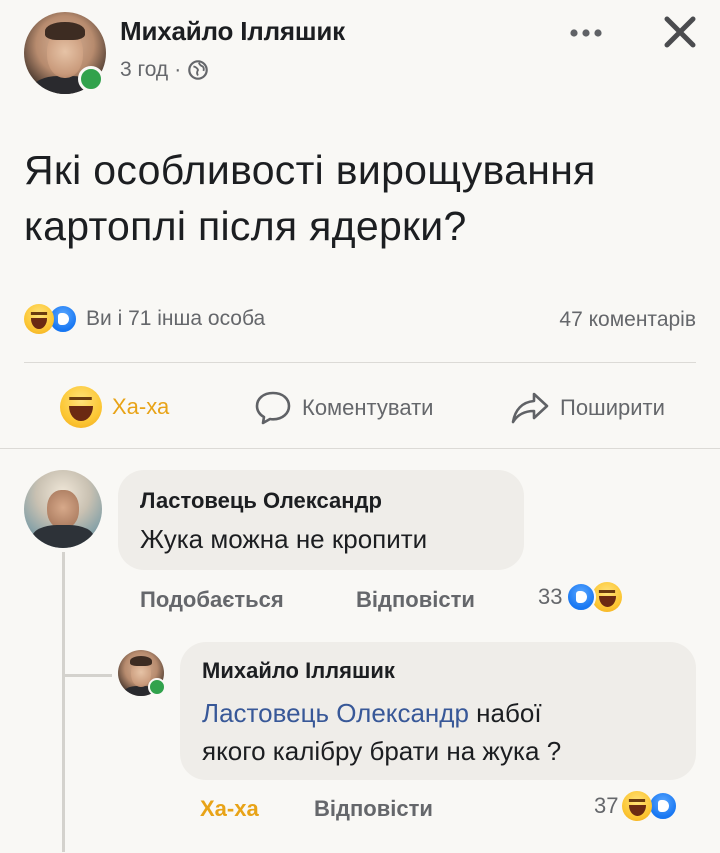 The image size is (720, 853). Describe the element at coordinates (505, 713) in the screenshot. I see `reply-text-part: набої` at that location.